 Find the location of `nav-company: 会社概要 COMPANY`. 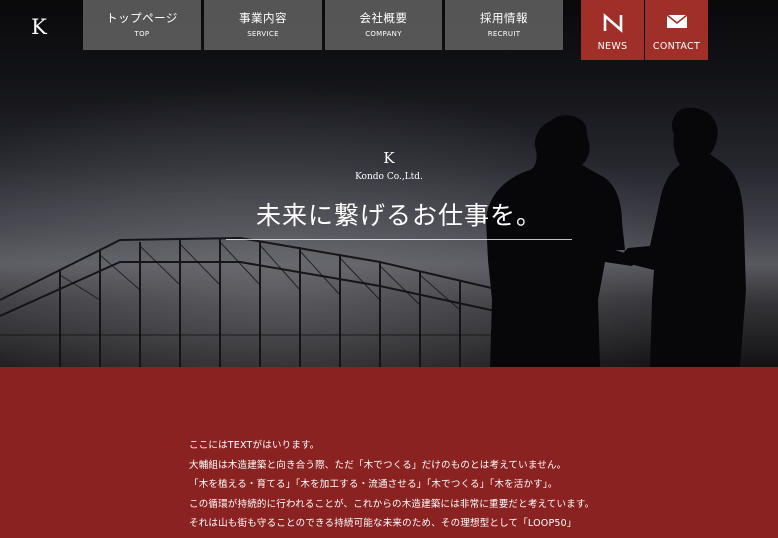

nav-company: 会社概要 COMPANY is located at coordinates (383, 25).